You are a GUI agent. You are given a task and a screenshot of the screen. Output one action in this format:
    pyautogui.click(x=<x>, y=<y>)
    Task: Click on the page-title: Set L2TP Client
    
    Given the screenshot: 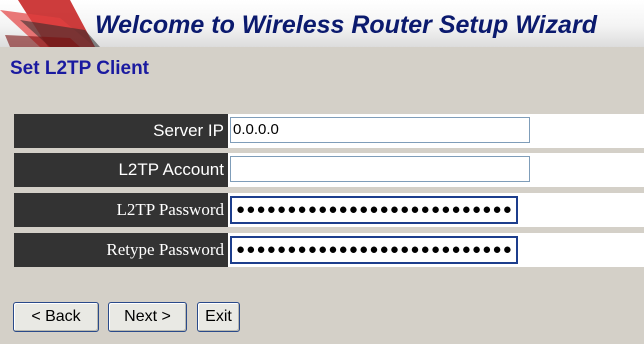 What is the action you would take?
    pyautogui.click(x=80, y=68)
    